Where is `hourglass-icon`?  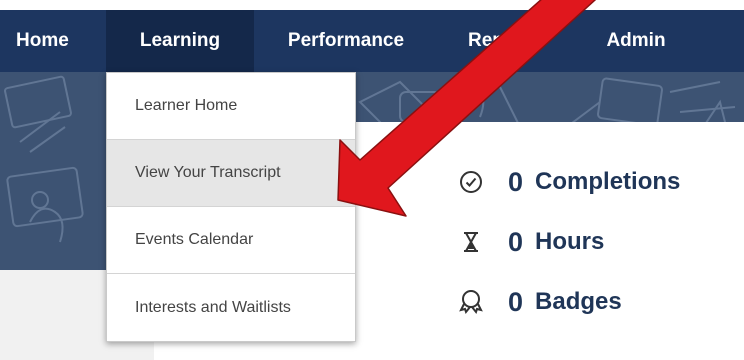
hourglass-icon is located at coordinates (471, 242).